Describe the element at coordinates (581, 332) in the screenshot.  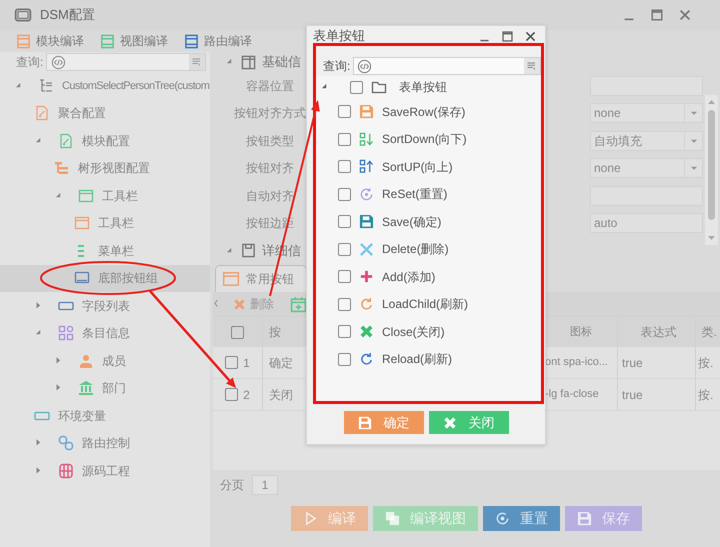
I see `column-header: 图标` at that location.